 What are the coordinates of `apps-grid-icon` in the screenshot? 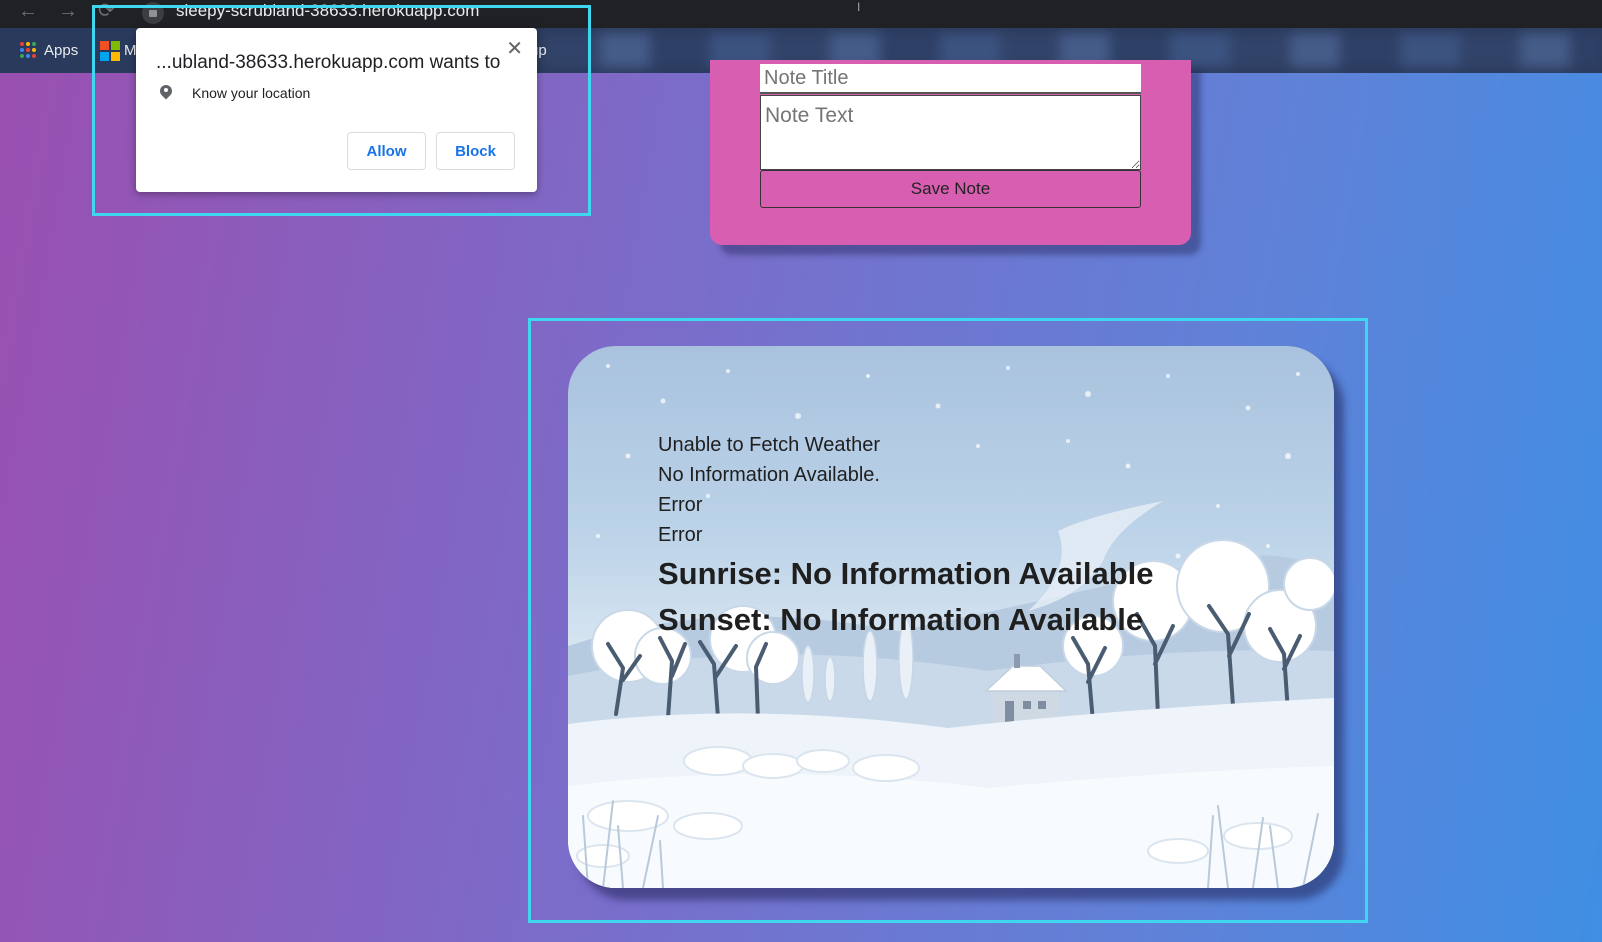 It's located at (28, 50).